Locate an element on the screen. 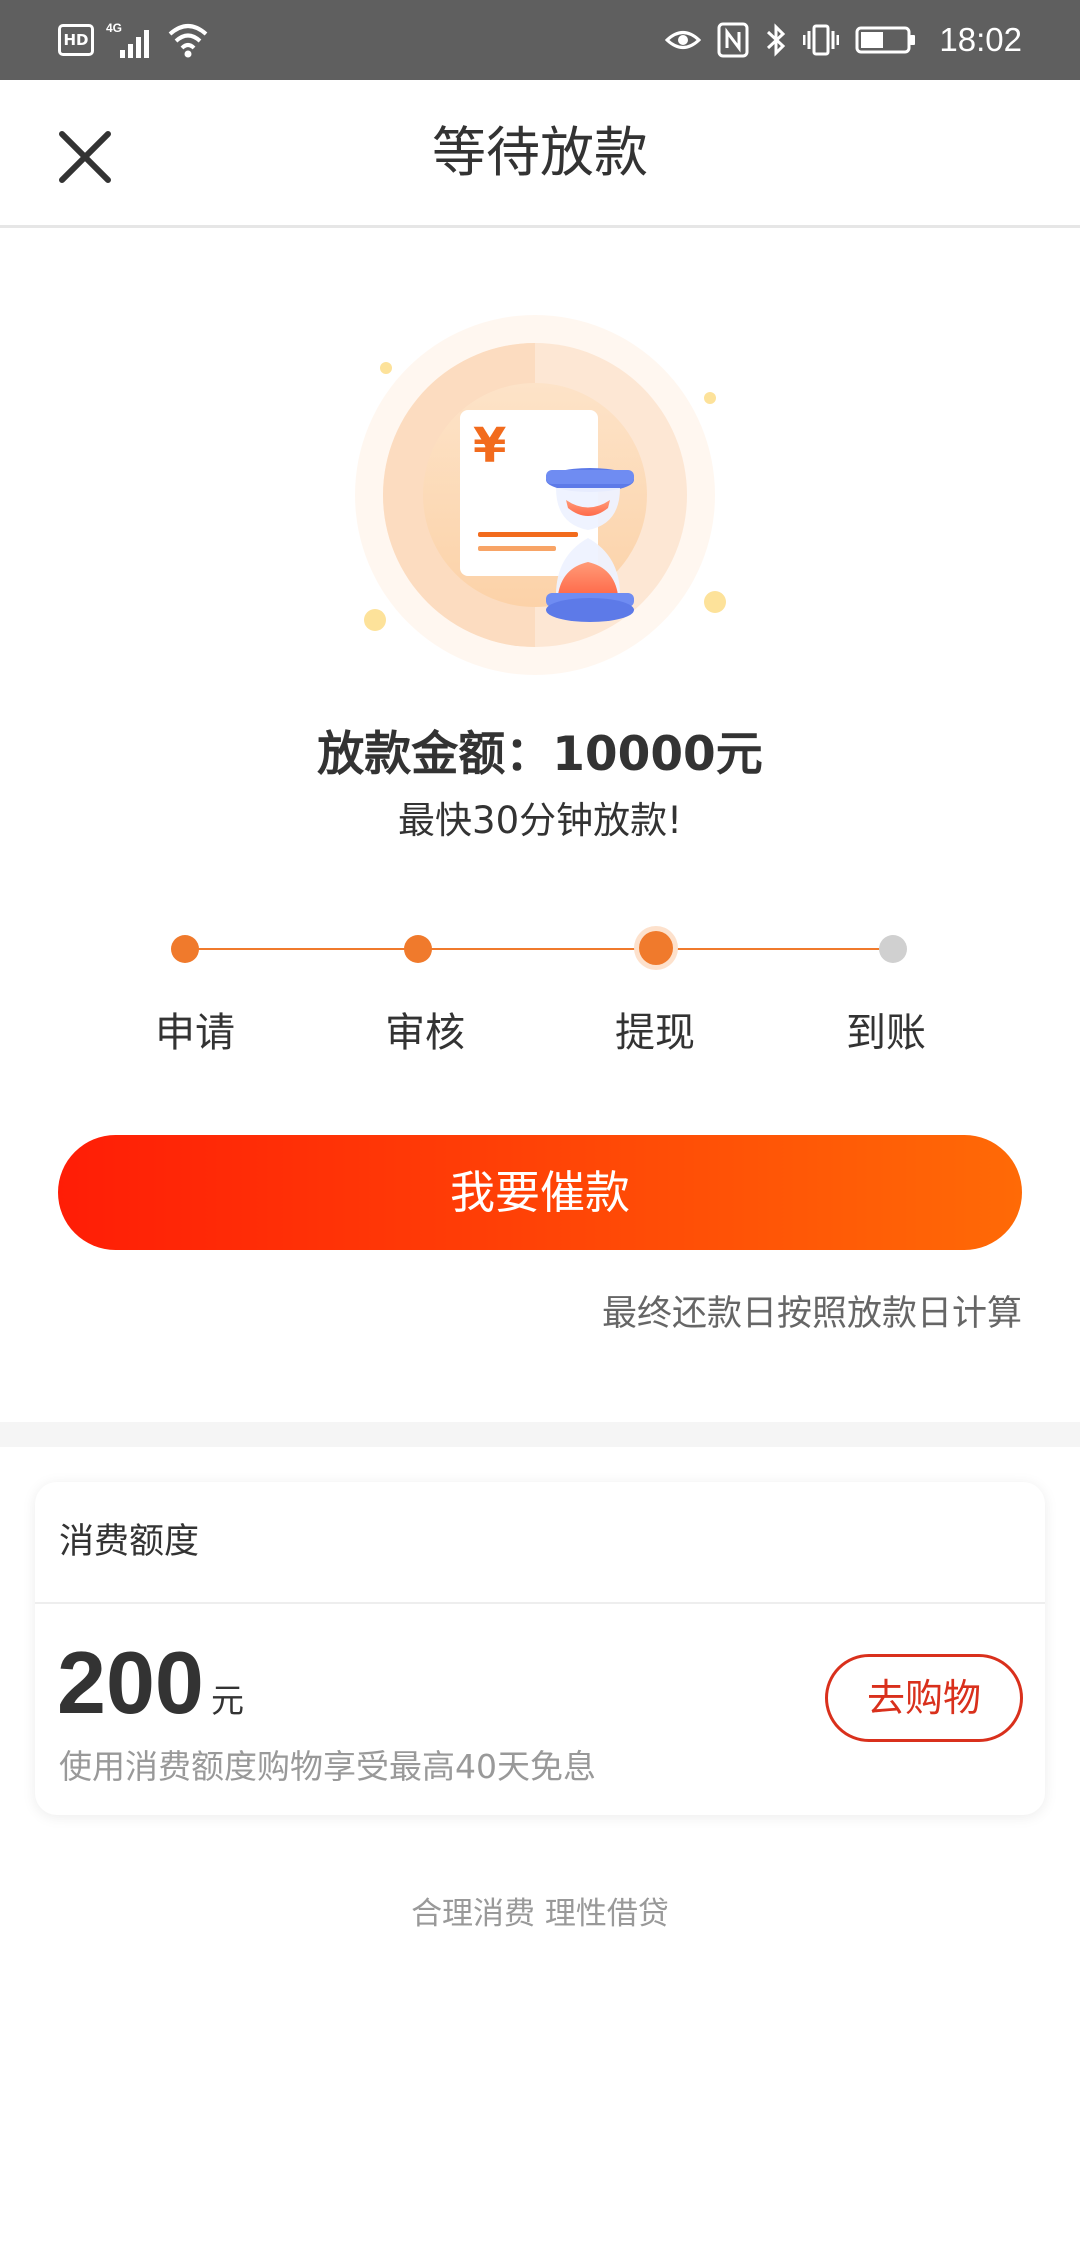 The image size is (1080, 2244). yen-symbol: ¥ is located at coordinates (489, 446).